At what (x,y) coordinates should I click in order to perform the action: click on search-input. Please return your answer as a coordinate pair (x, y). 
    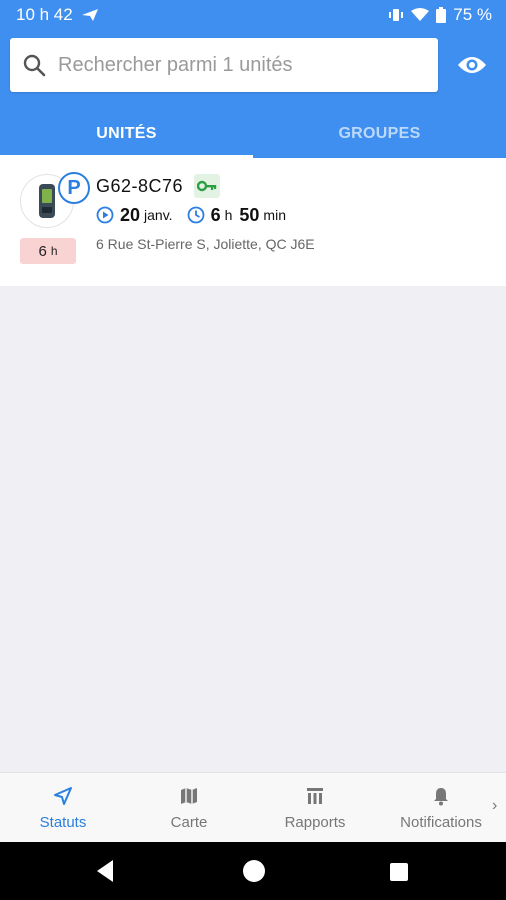
    Looking at the image, I should click on (228, 65).